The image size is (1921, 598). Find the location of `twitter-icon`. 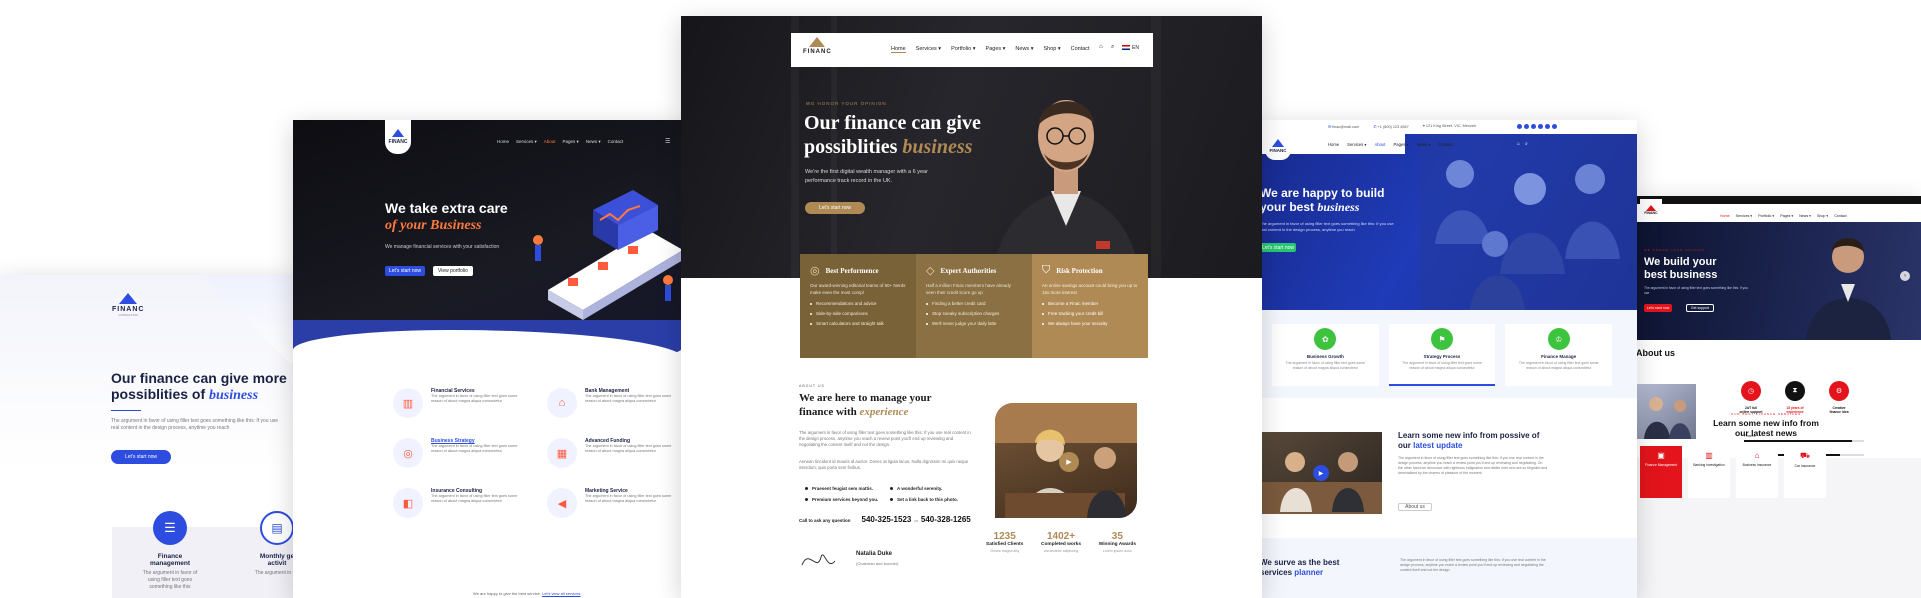

twitter-icon is located at coordinates (1526, 126).